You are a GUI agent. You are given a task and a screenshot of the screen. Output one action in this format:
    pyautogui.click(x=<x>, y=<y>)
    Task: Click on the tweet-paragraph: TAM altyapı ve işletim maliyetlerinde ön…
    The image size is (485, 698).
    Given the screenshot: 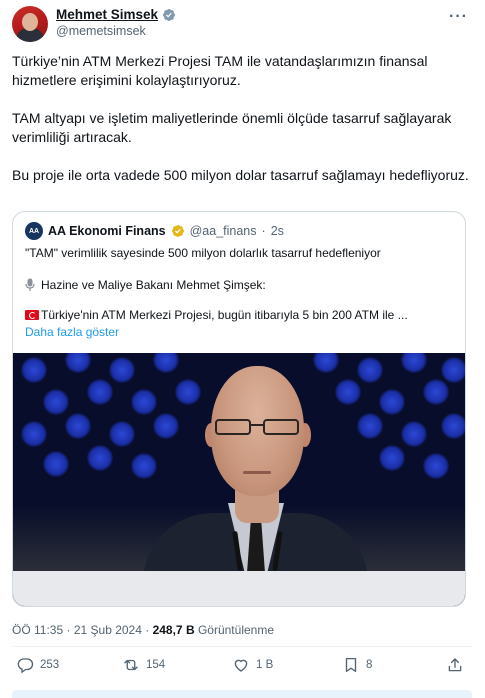 What is the action you would take?
    pyautogui.click(x=232, y=127)
    